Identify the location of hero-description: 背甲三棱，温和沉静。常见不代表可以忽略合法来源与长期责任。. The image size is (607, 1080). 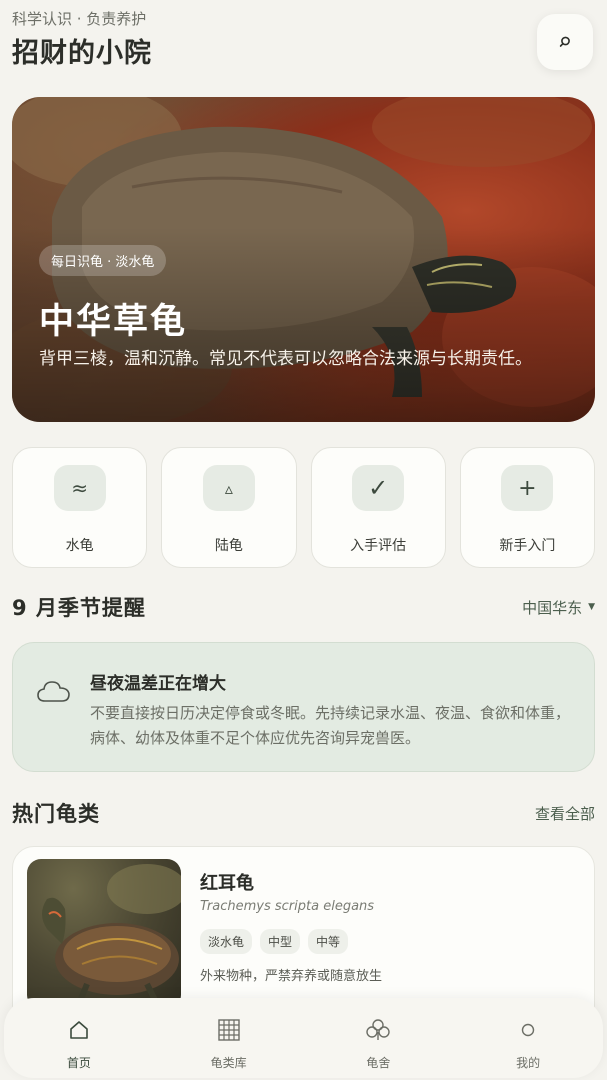
(285, 359).